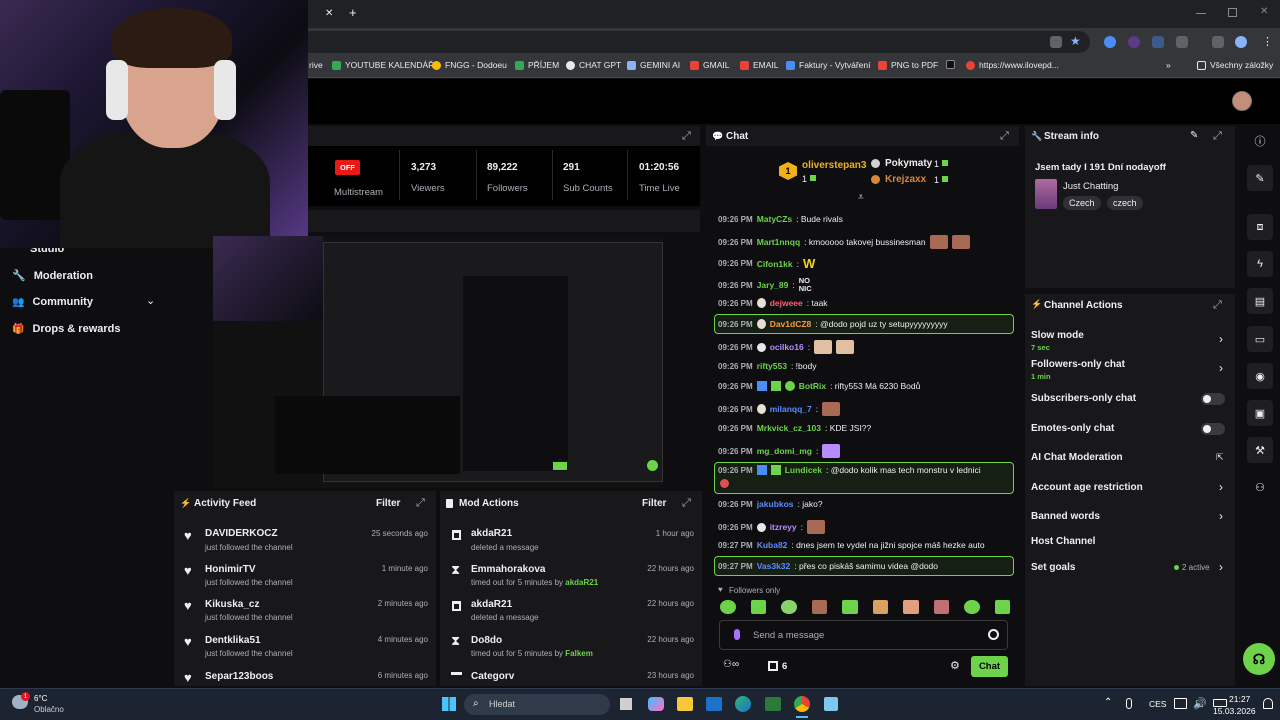  I want to click on category-name: Just Chatting, so click(1090, 186).